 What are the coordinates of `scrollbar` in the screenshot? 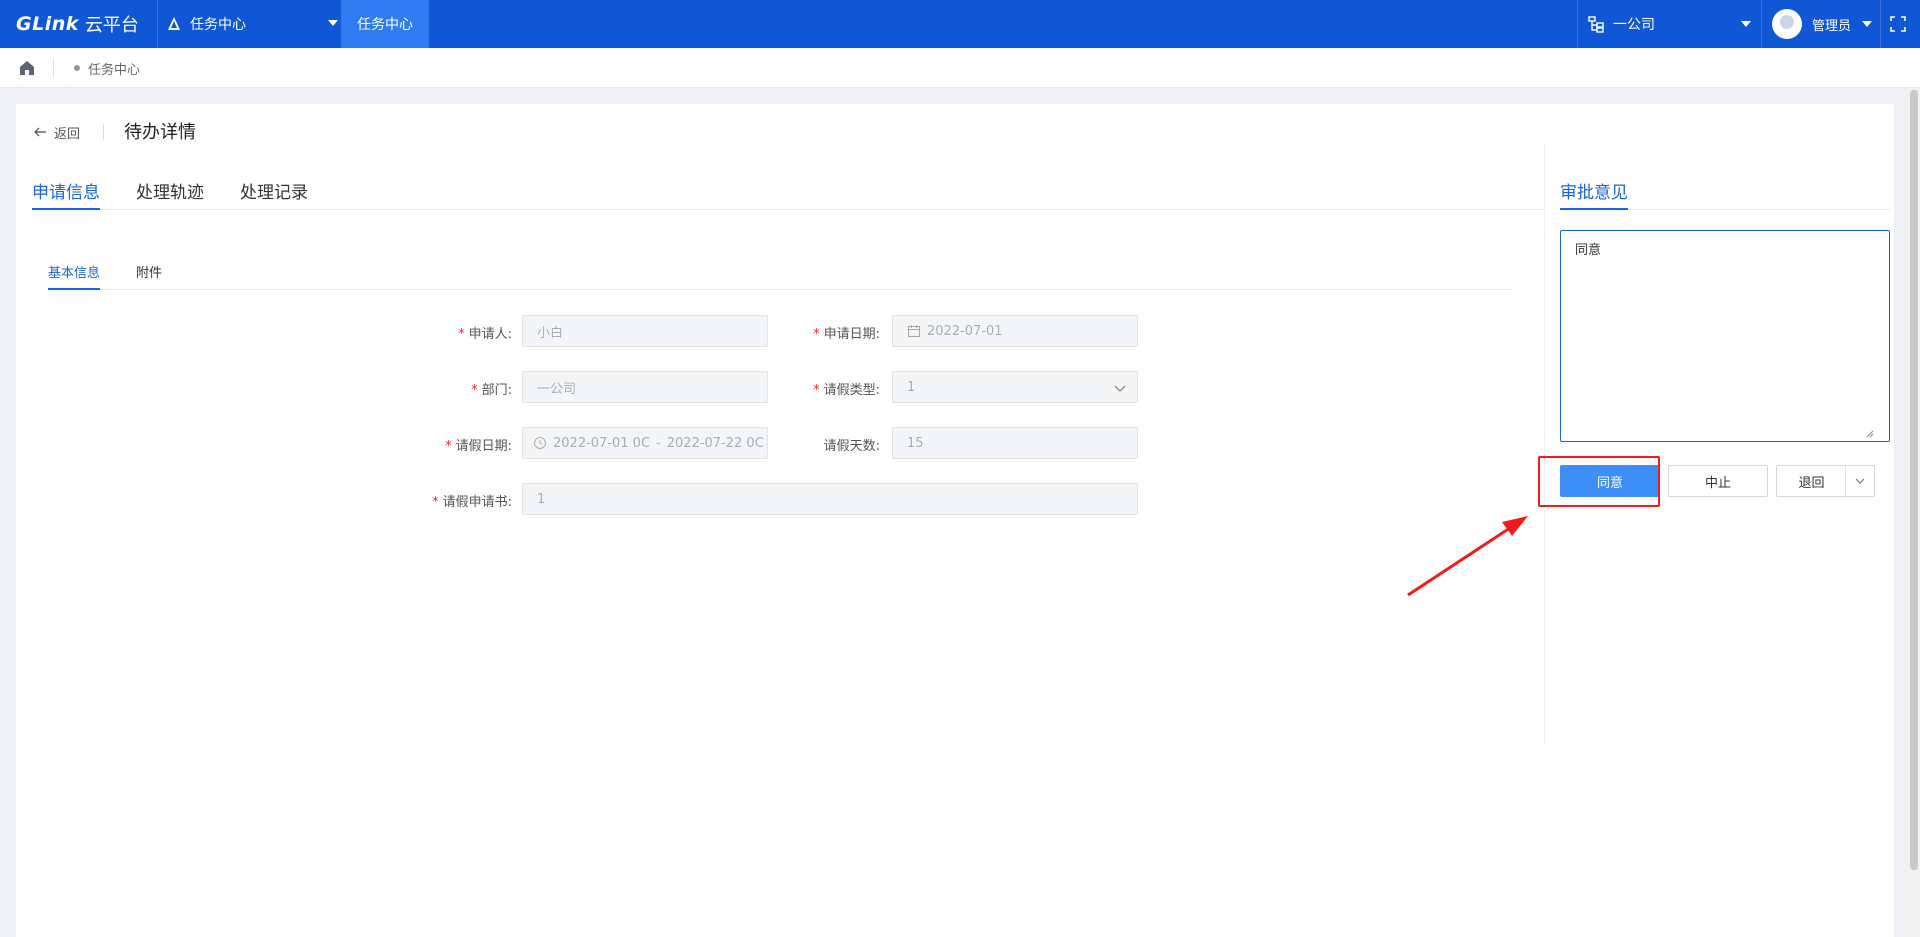 It's located at (1914, 512).